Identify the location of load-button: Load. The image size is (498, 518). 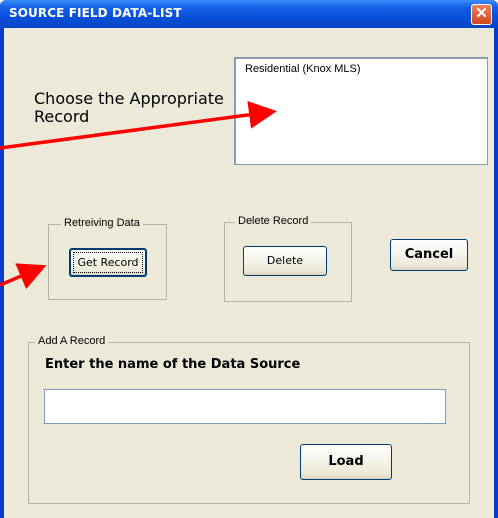
(346, 462).